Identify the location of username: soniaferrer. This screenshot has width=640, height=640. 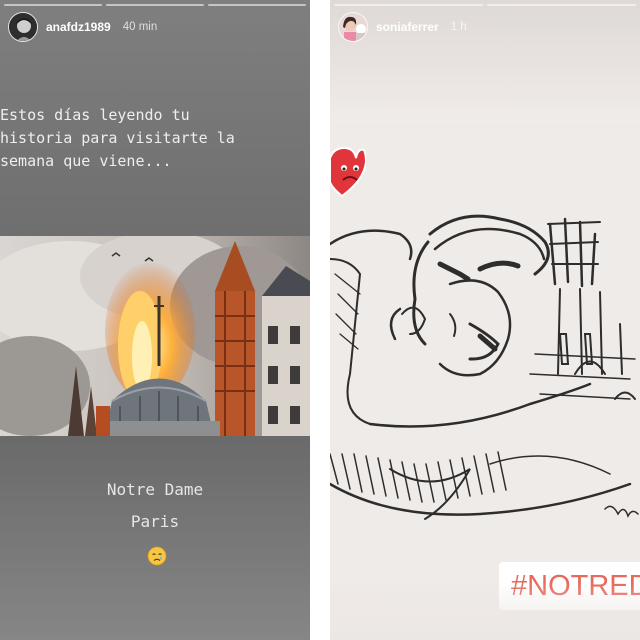
(407, 27).